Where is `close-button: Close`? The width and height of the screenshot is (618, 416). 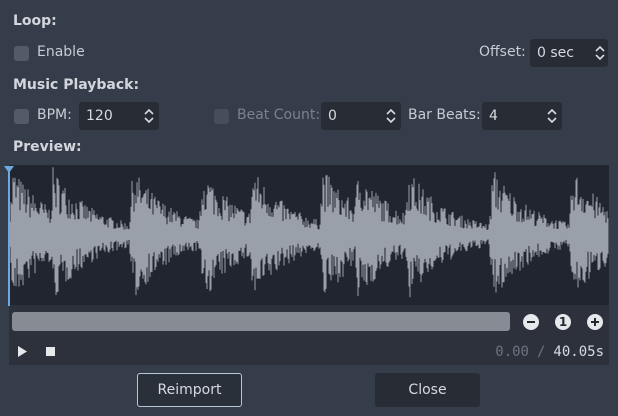 close-button: Close is located at coordinates (427, 390).